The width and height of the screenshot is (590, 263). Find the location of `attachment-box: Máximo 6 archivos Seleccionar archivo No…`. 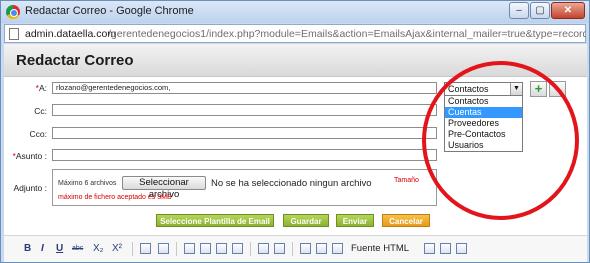

attachment-box: Máximo 6 archivos Seleccionar archivo No… is located at coordinates (244, 187).